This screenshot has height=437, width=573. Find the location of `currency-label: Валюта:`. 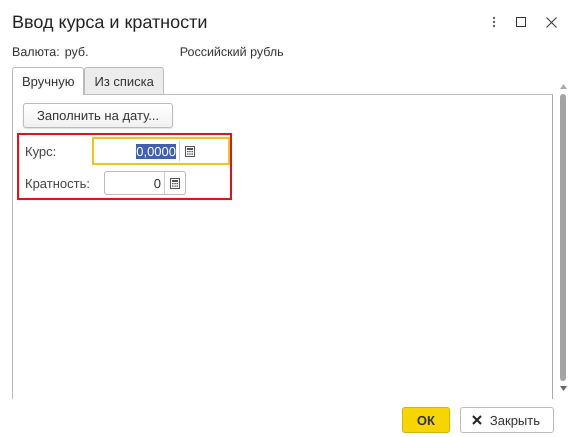

currency-label: Валюта: is located at coordinates (36, 52).